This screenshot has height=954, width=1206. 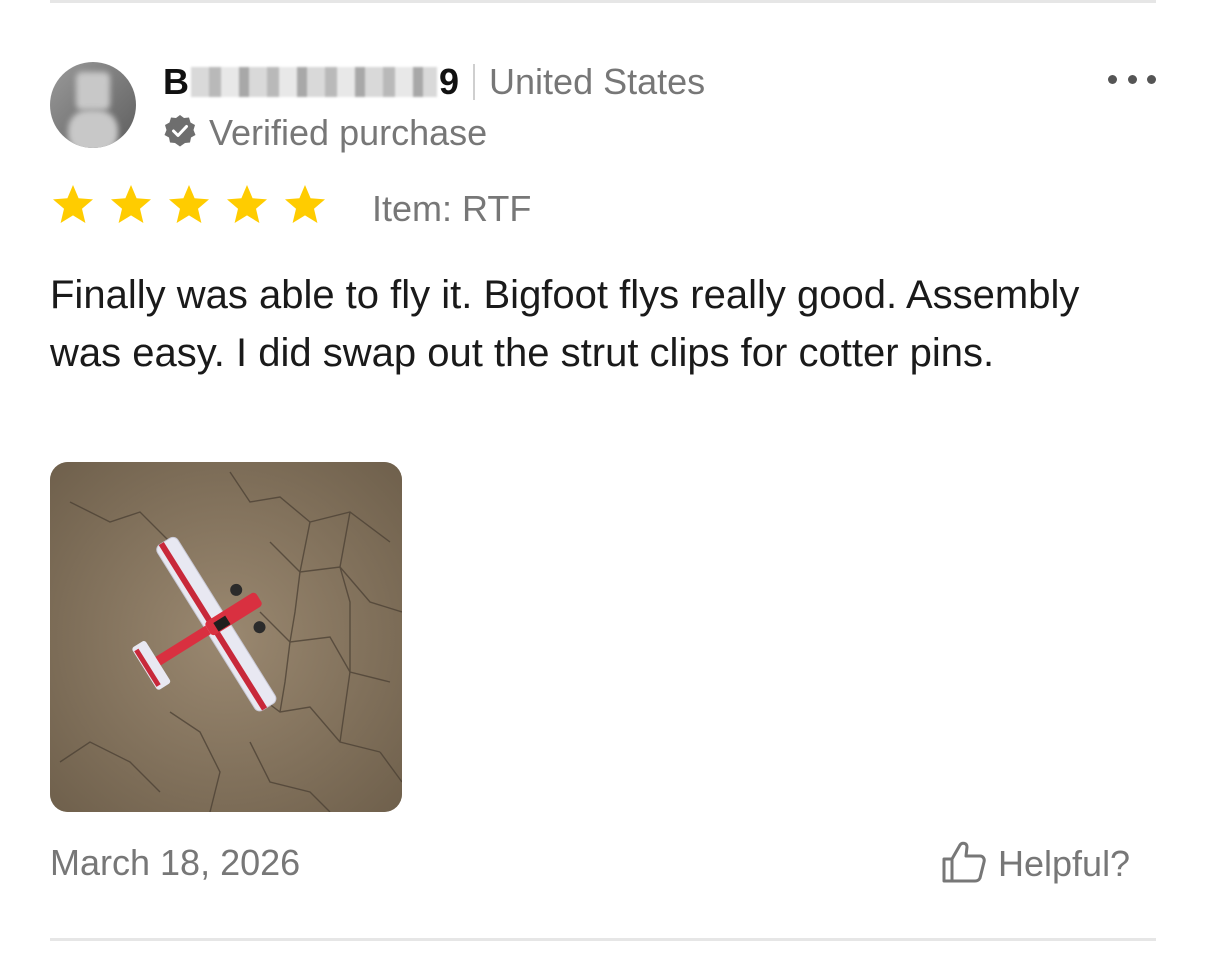 I want to click on star-rating, so click(x=189, y=207).